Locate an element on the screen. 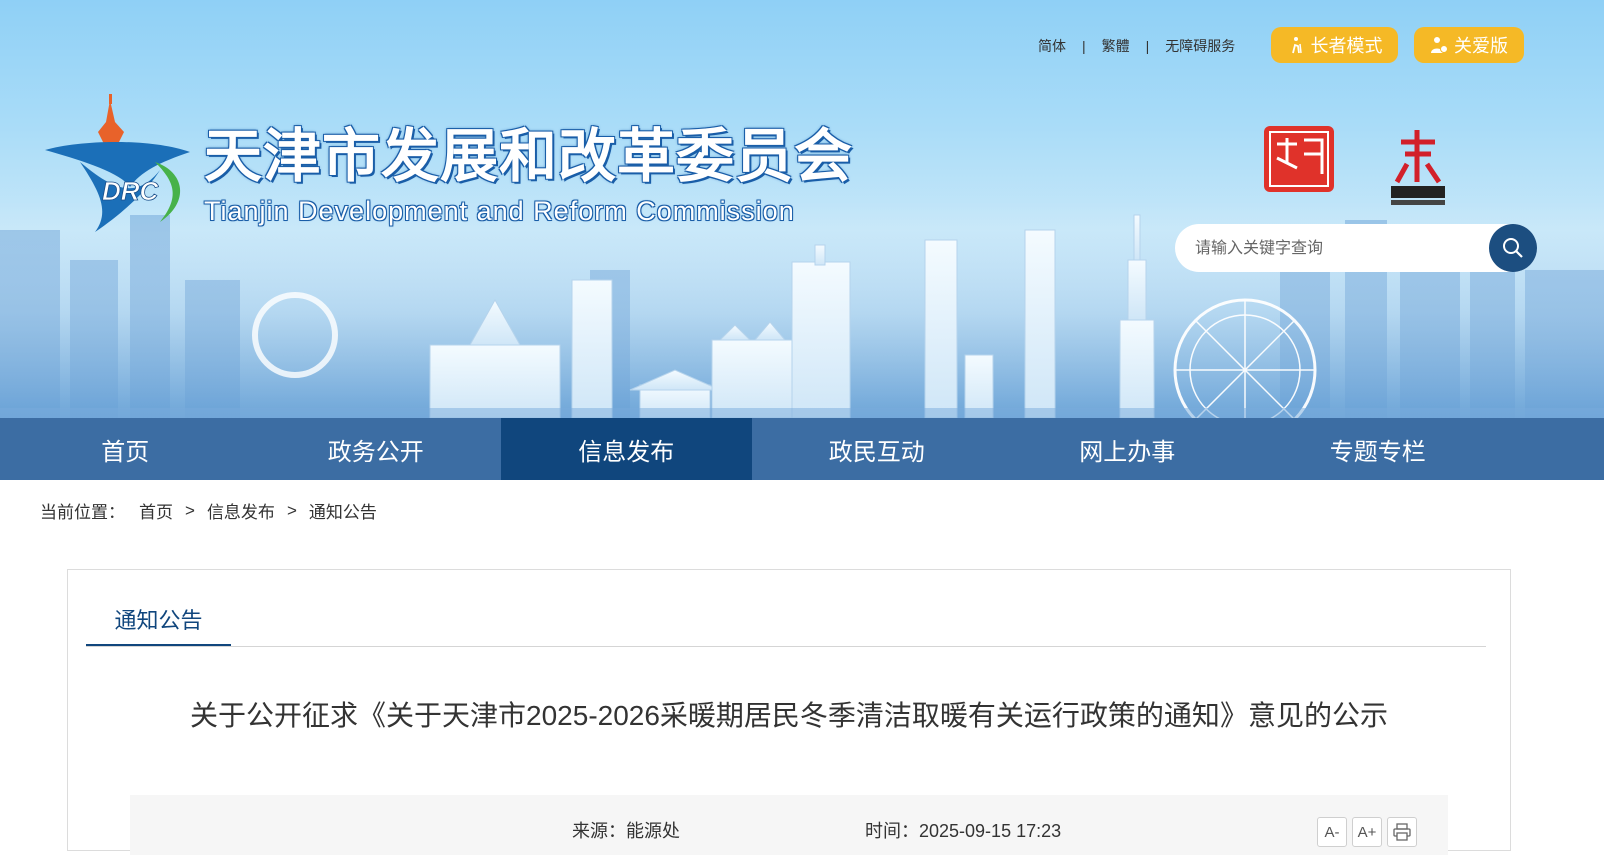 The width and height of the screenshot is (1604, 855). article-source: 来源：能源处 is located at coordinates (626, 830).